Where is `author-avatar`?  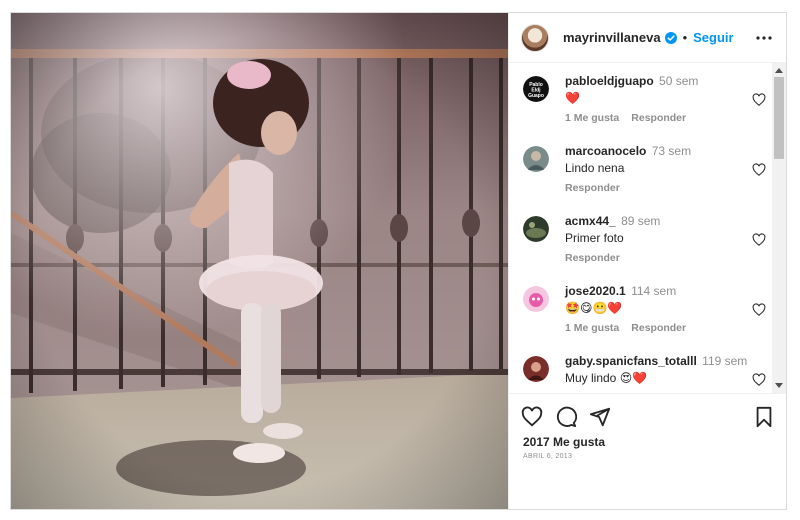 author-avatar is located at coordinates (535, 37).